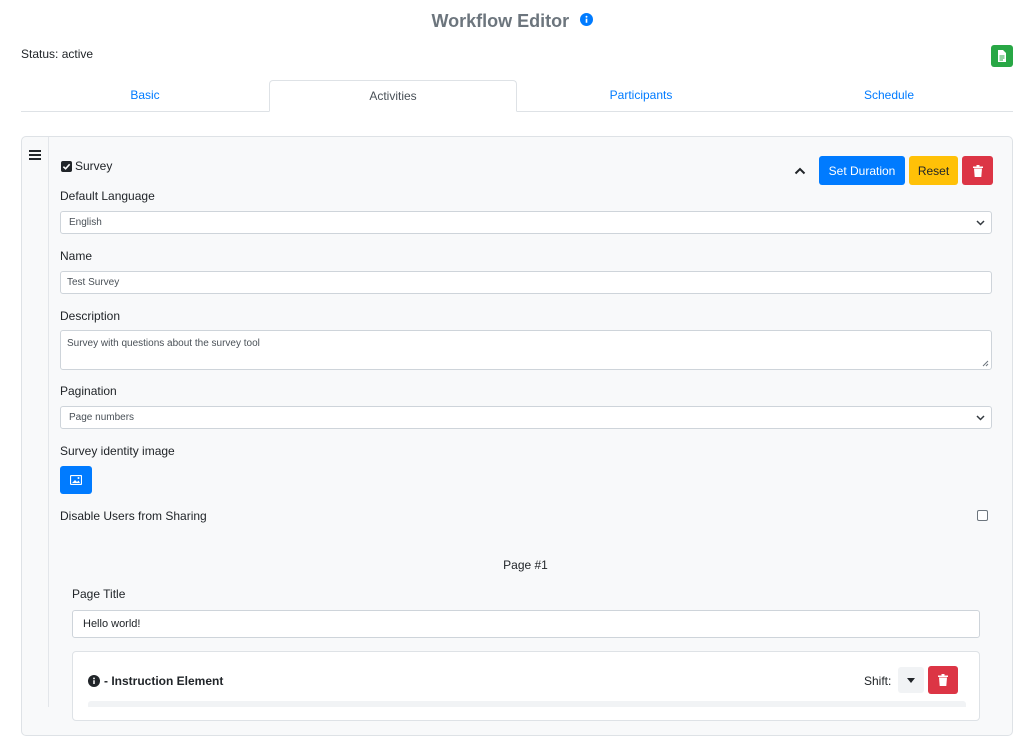  Describe the element at coordinates (525, 565) in the screenshot. I see `page-number: Page #1` at that location.